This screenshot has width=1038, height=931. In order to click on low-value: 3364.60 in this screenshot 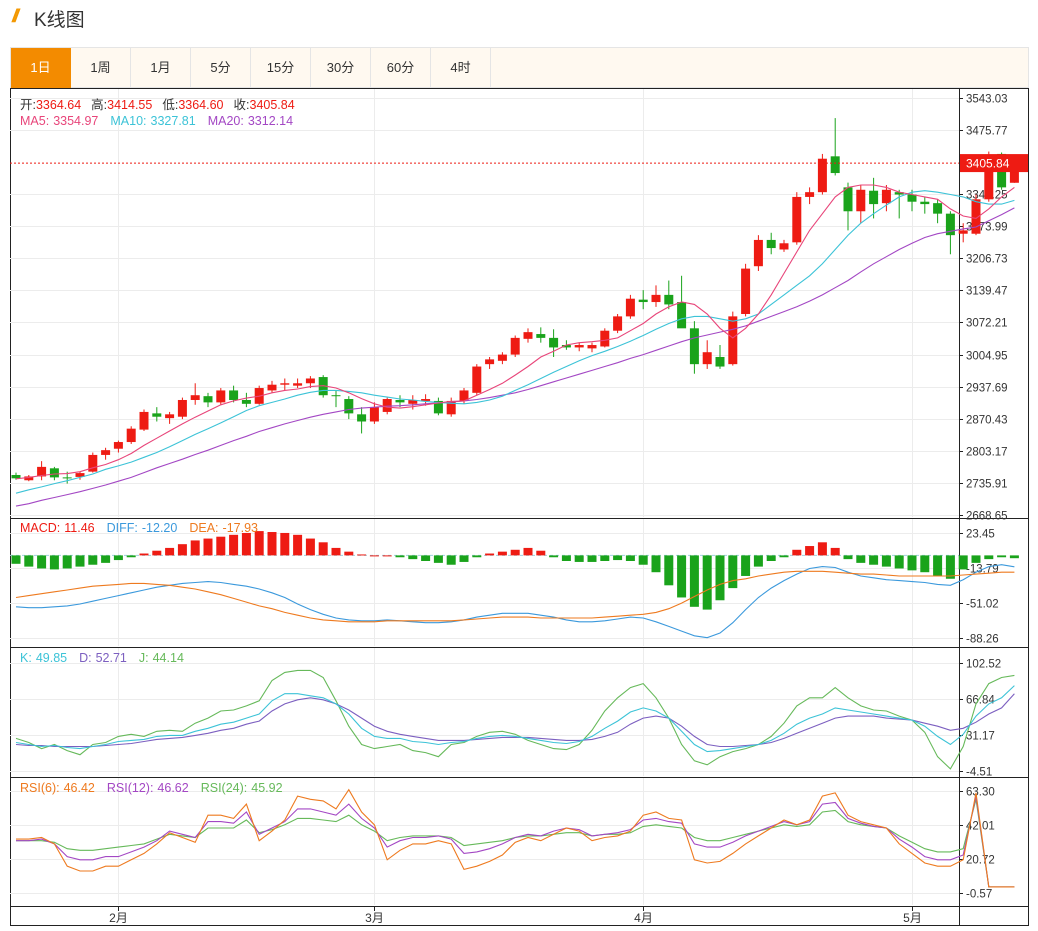, I will do `click(200, 105)`.